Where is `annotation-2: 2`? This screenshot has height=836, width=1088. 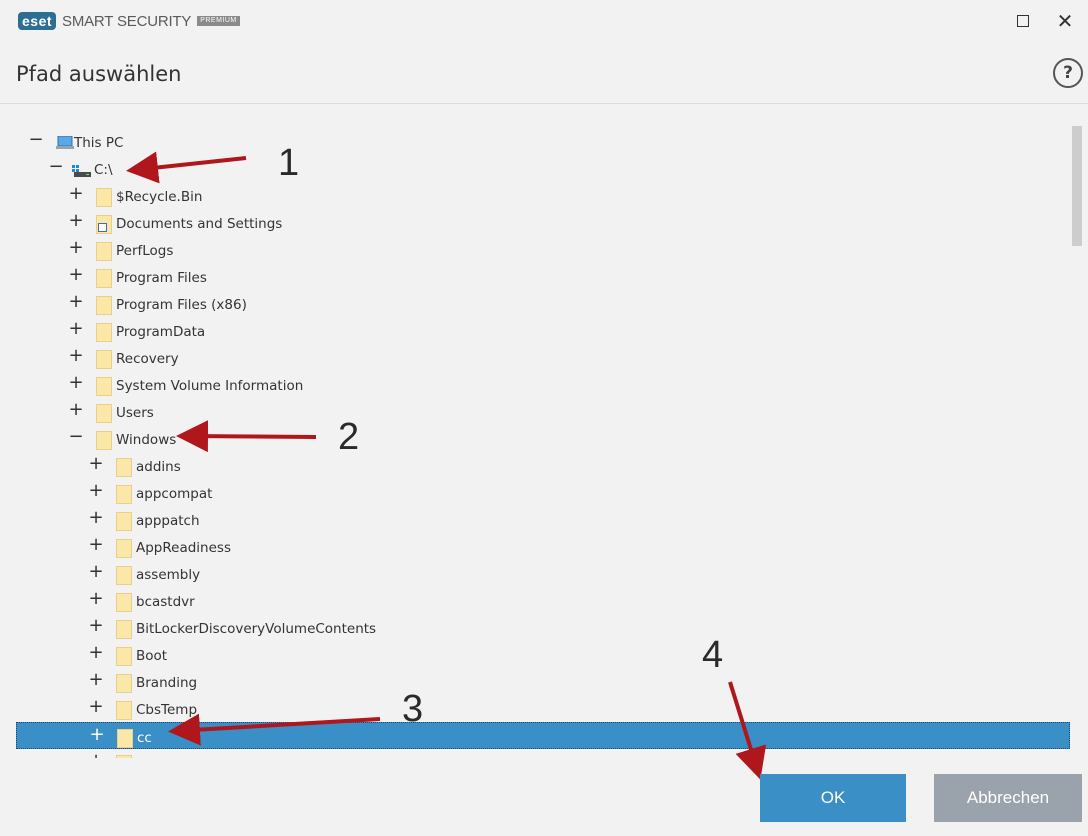
annotation-2: 2 is located at coordinates (349, 437).